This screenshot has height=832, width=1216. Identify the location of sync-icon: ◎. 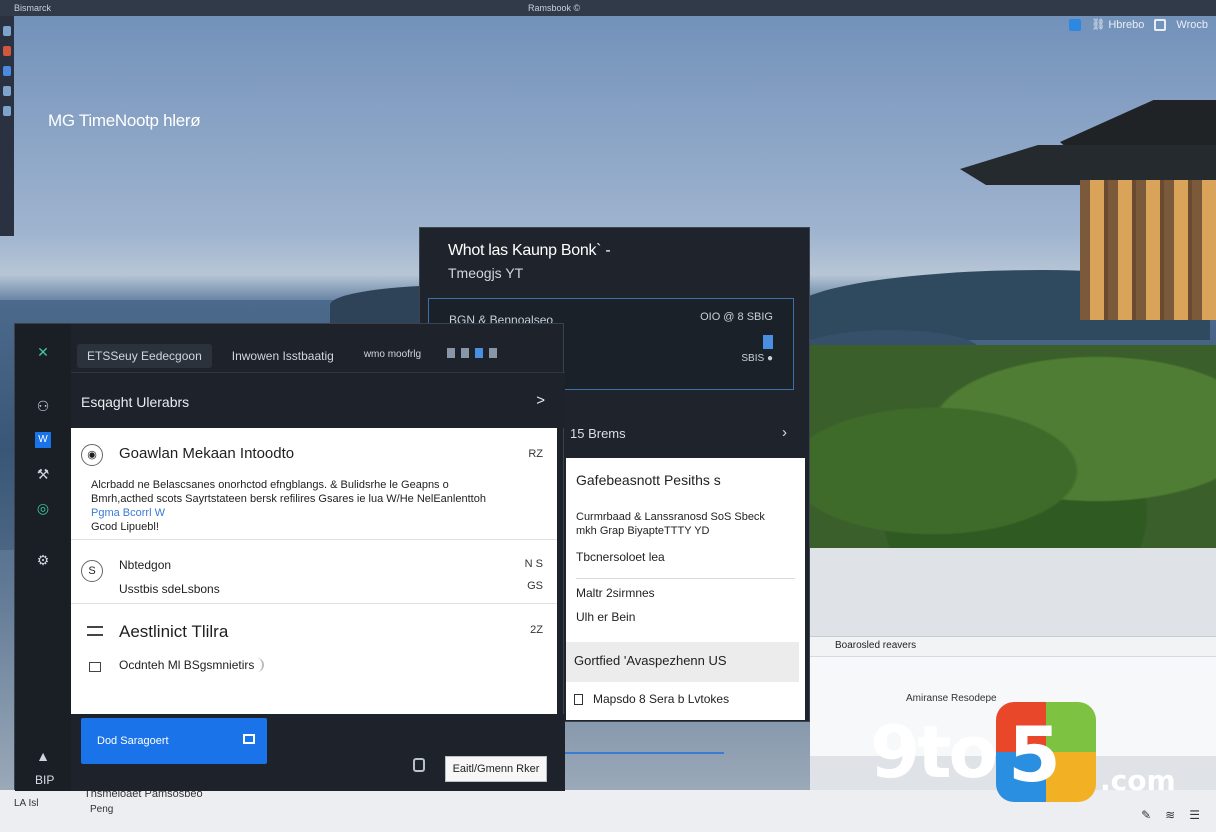
(43, 508).